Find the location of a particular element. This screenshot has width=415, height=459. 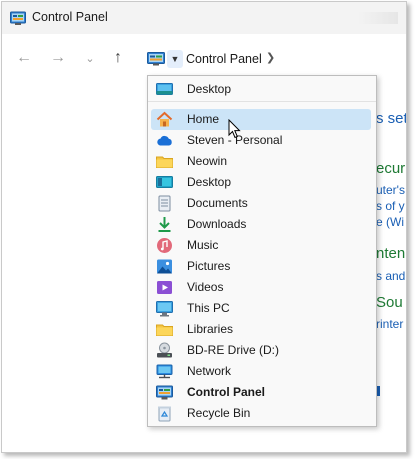

navigation-bar: ← → ⌄ ↑ ▼ Control Panel ❯ is located at coordinates (204, 59).